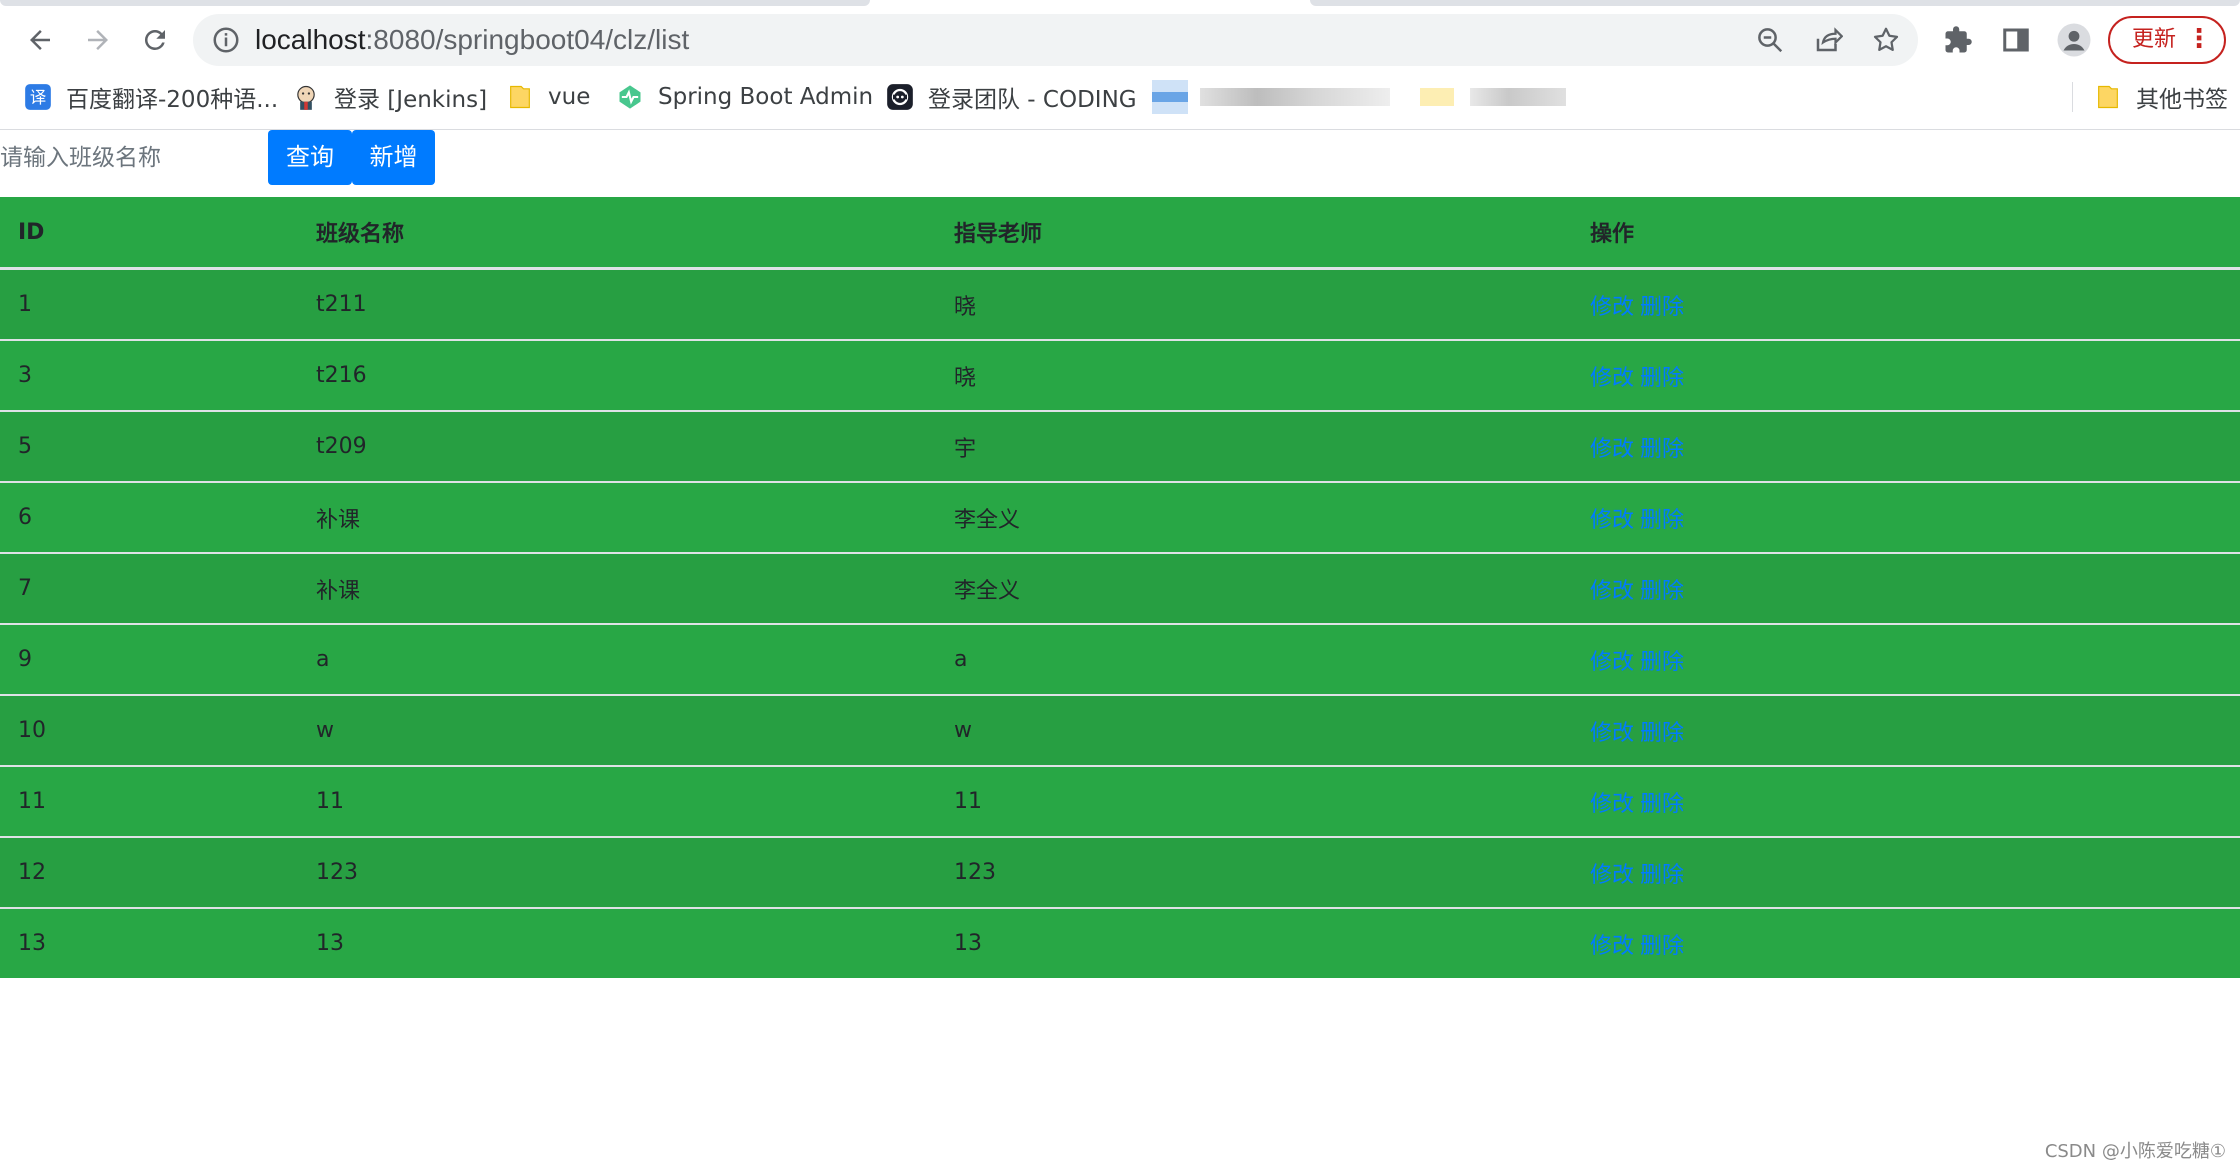 Image resolution: width=2240 pixels, height=1171 pixels. I want to click on bookmark-other: 其他书签, so click(2161, 97).